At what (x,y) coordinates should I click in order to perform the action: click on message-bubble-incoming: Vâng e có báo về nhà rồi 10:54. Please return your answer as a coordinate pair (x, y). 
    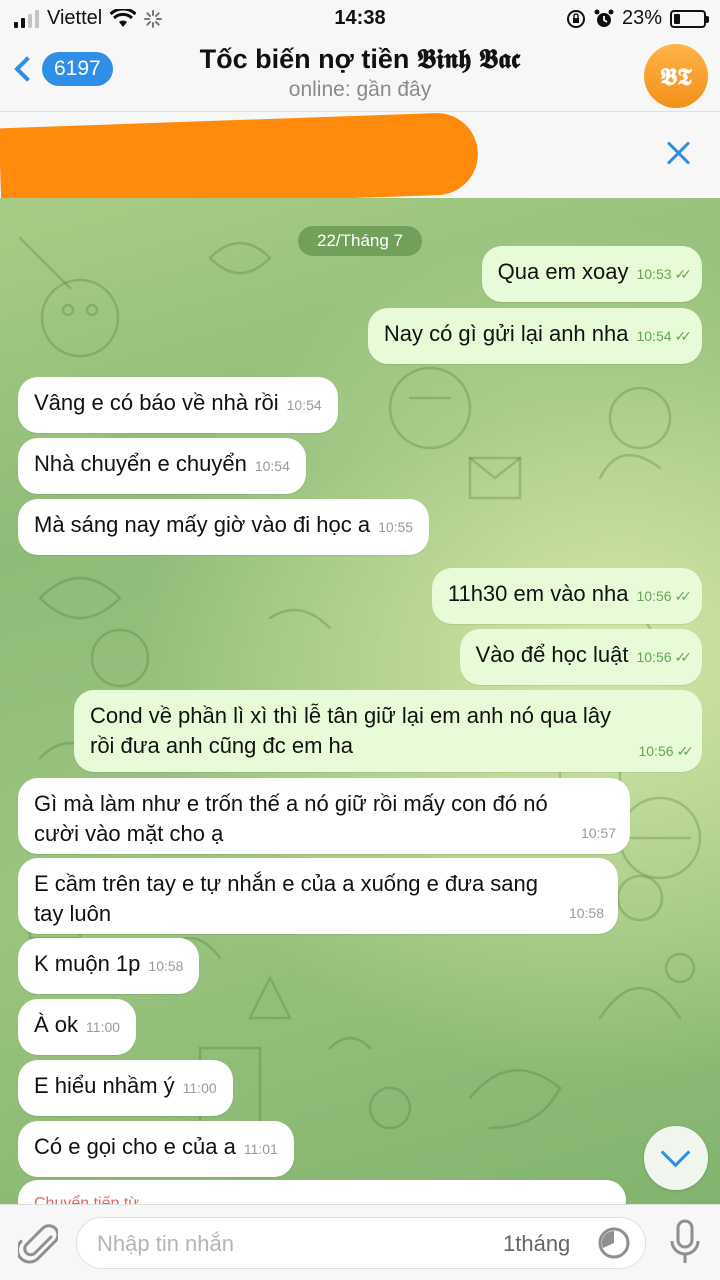
    Looking at the image, I should click on (178, 405).